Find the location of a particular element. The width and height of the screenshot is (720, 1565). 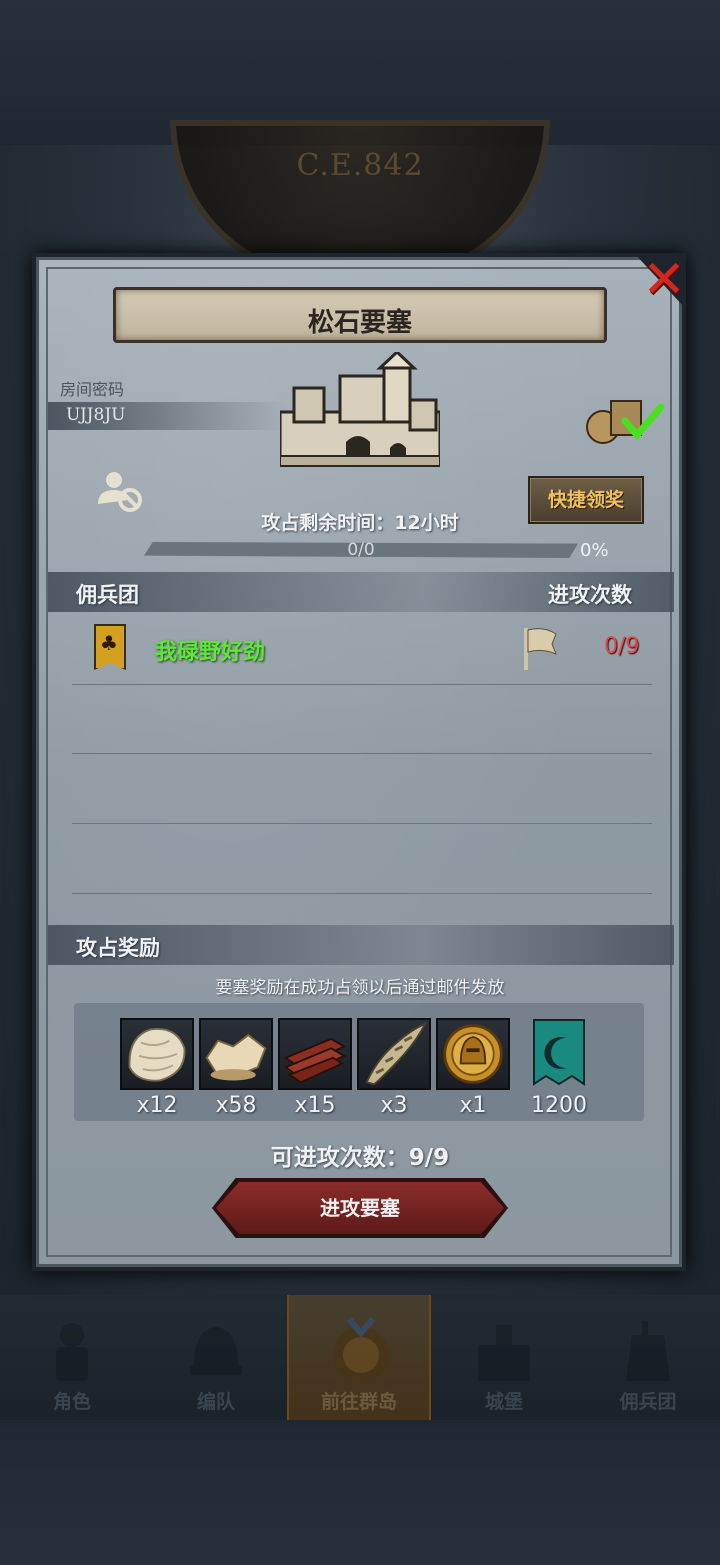

pelt-icon is located at coordinates (157, 1054).